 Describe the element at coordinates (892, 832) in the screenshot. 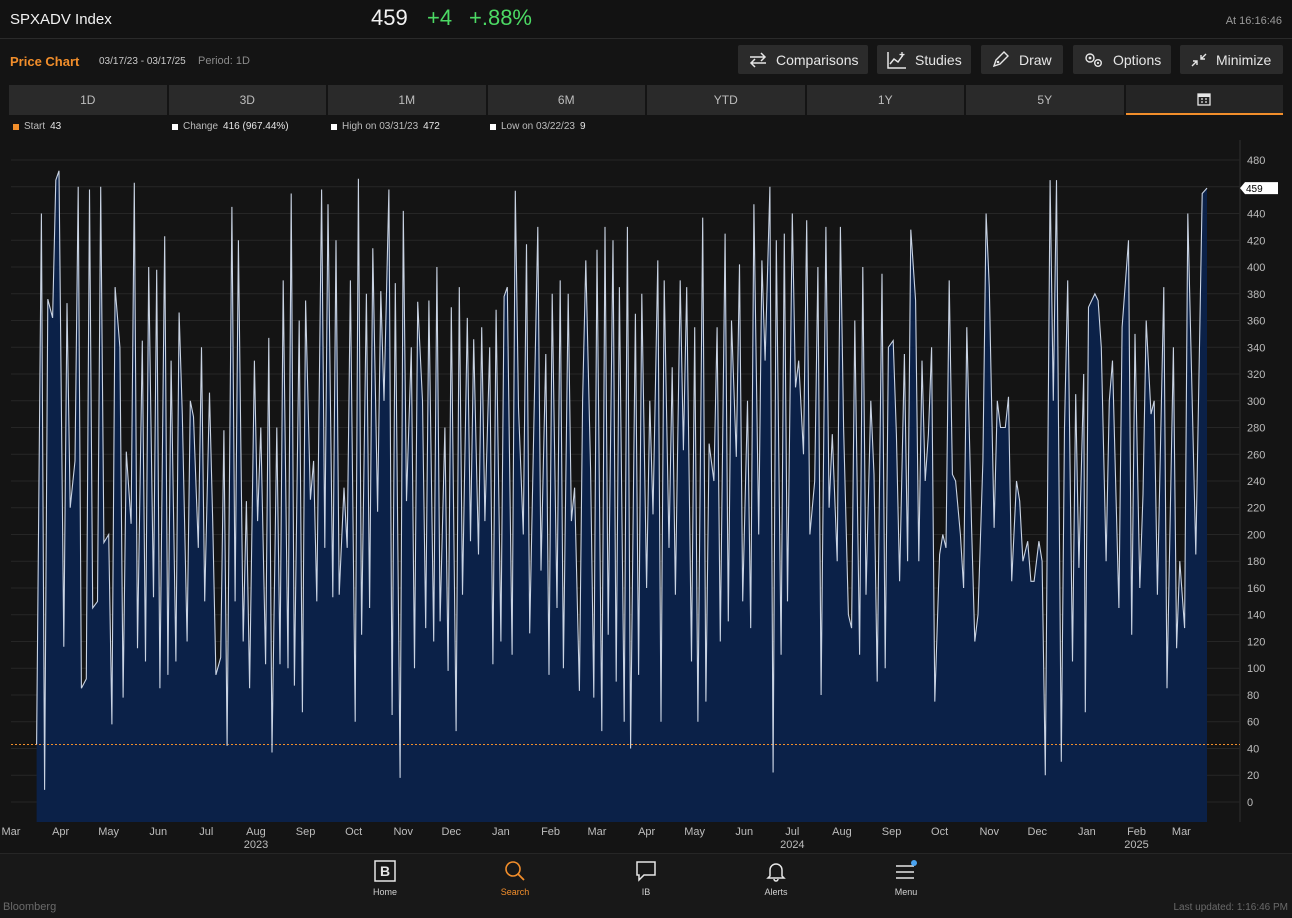

I see `x-tick-label: Sep` at that location.